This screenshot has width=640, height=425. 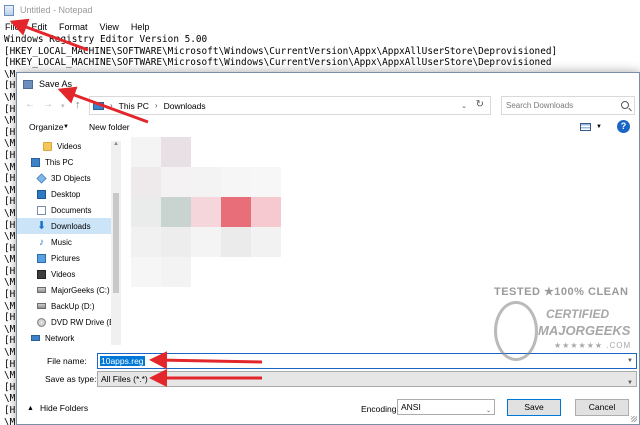 I want to click on nav-item-label: Pictures, so click(x=65, y=258).